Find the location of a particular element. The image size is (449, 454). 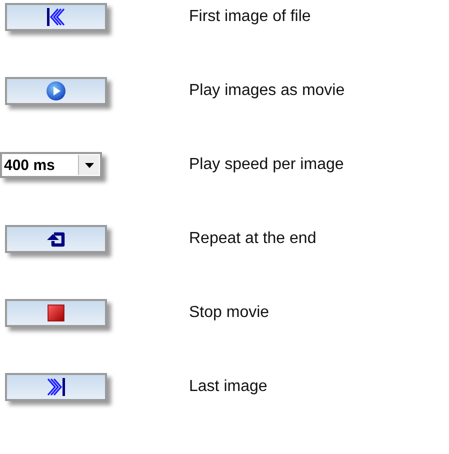

play-button is located at coordinates (56, 91).